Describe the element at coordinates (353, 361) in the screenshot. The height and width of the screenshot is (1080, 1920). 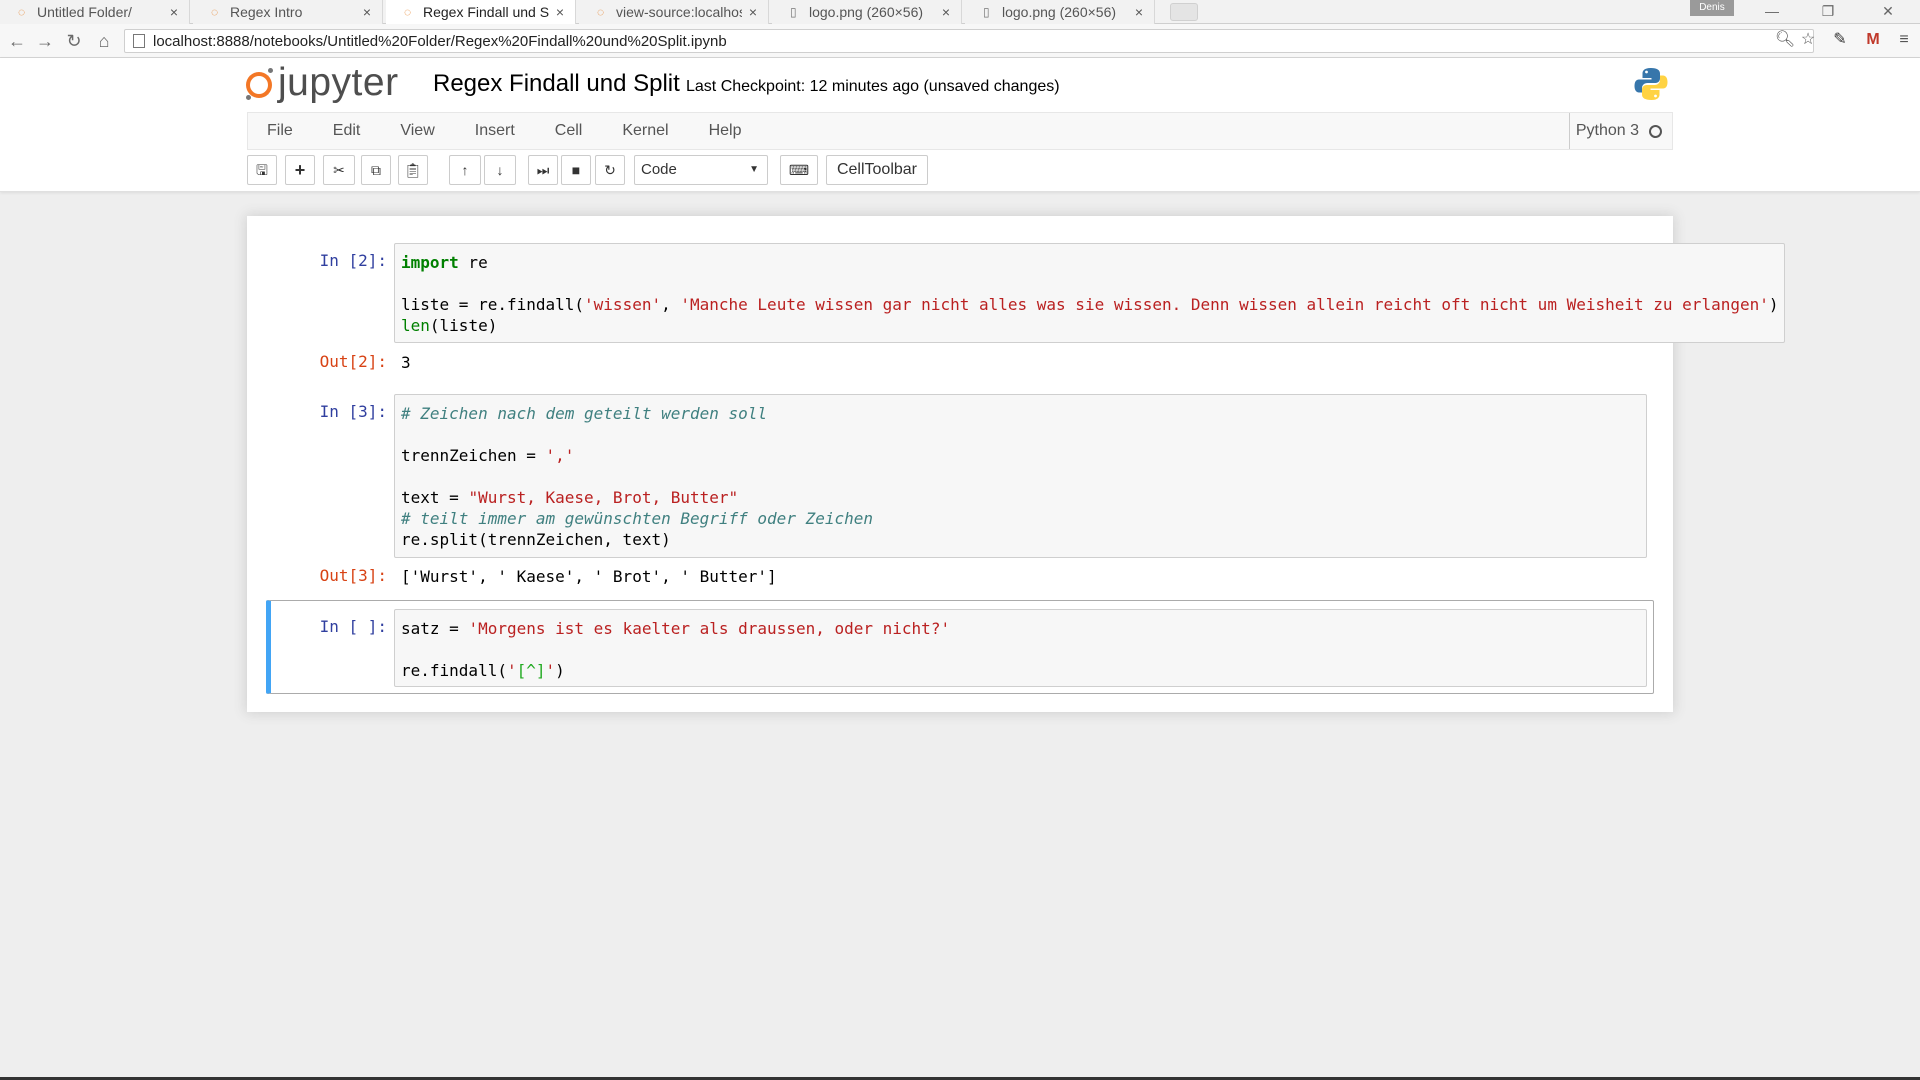
I see `output-prompt: Out[2]:` at that location.